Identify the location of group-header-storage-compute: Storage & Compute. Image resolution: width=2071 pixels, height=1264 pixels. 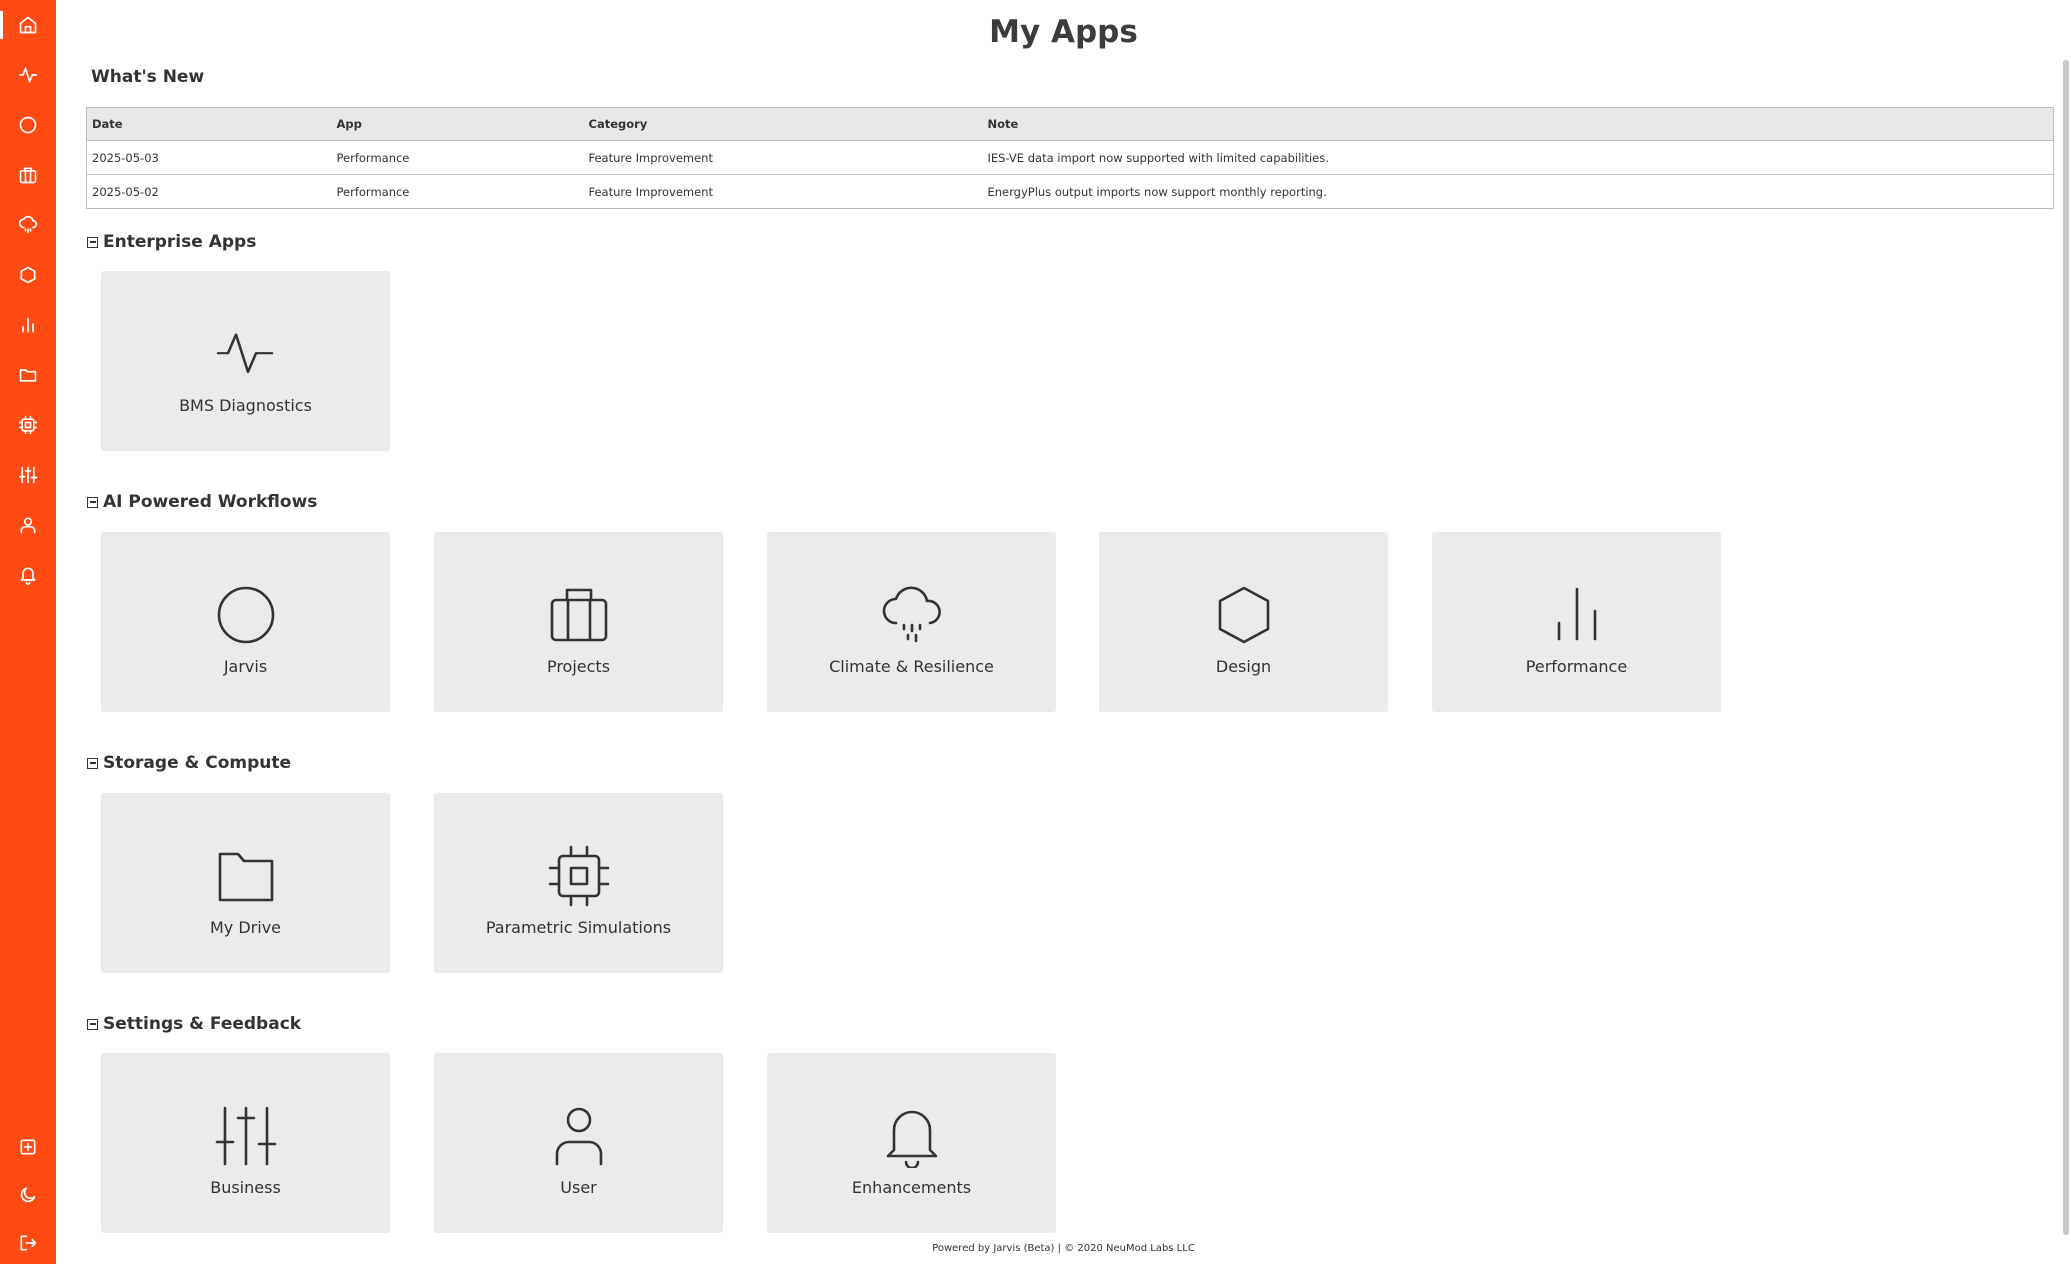
(189, 763).